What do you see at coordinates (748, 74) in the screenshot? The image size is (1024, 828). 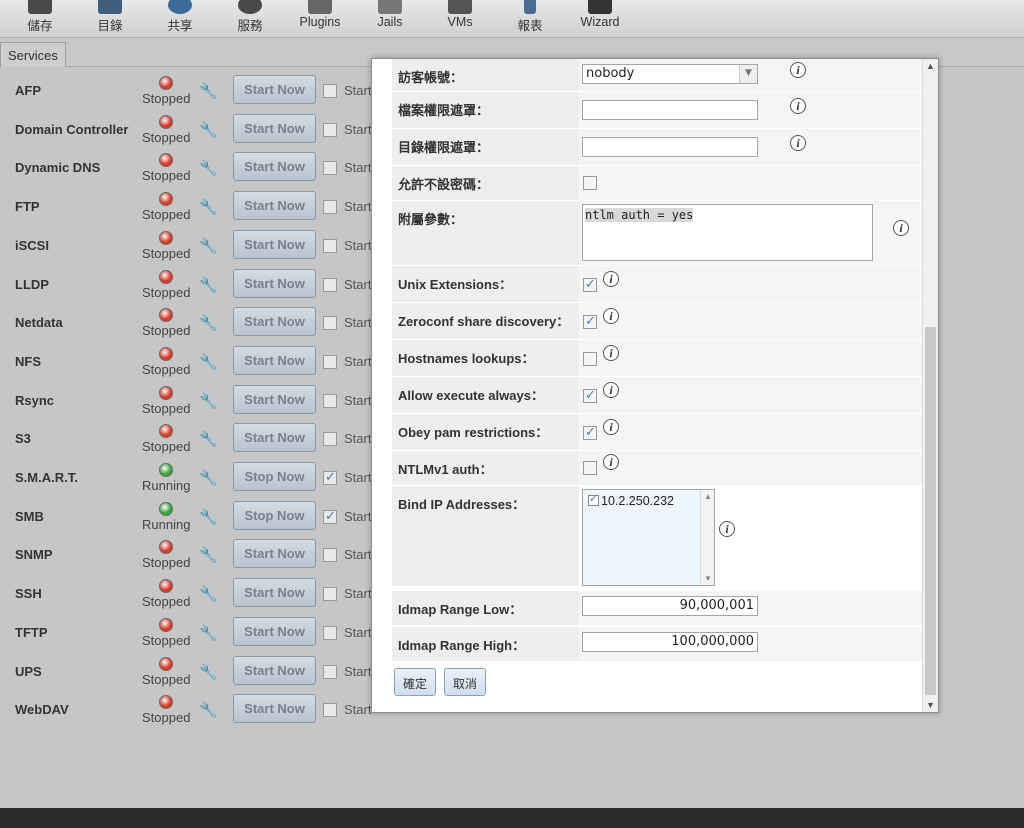 I see `chevron-down-icon: ▼` at bounding box center [748, 74].